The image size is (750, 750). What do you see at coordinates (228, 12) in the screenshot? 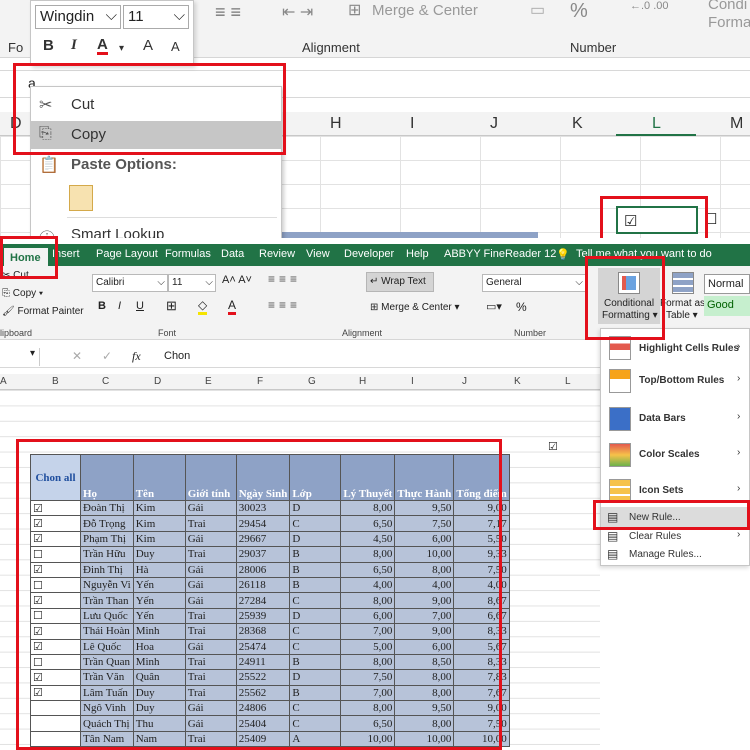
I see `align-icons: ≡ ≡` at bounding box center [228, 12].